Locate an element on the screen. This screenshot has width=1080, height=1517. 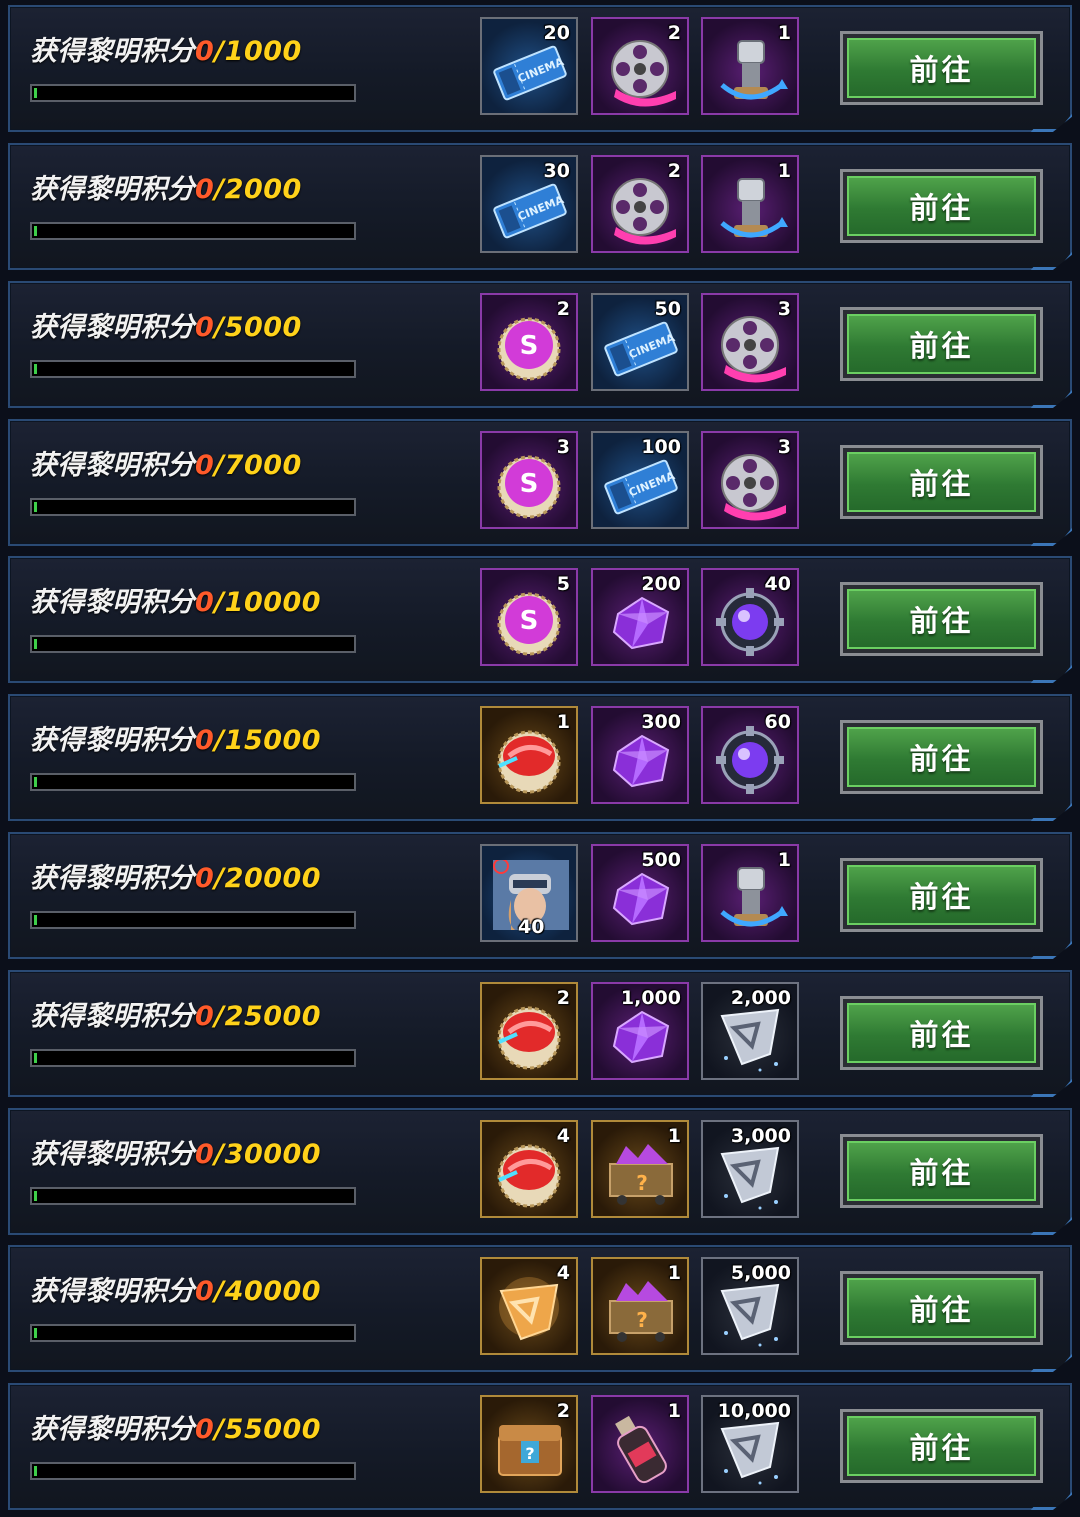
reward-slot: 60 is located at coordinates (750, 755).